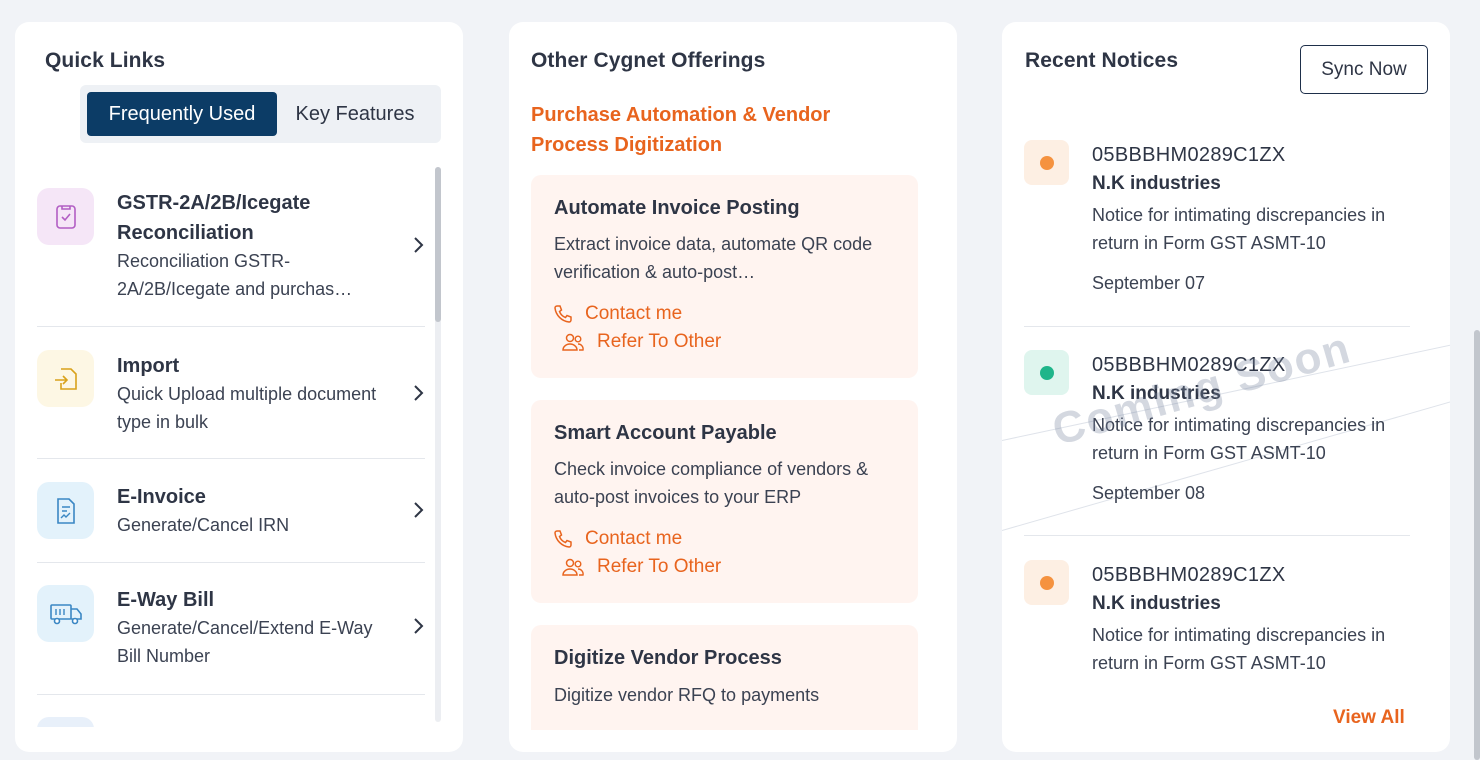  What do you see at coordinates (182, 114) in the screenshot?
I see `tab-frequently-used: Frequently Used` at bounding box center [182, 114].